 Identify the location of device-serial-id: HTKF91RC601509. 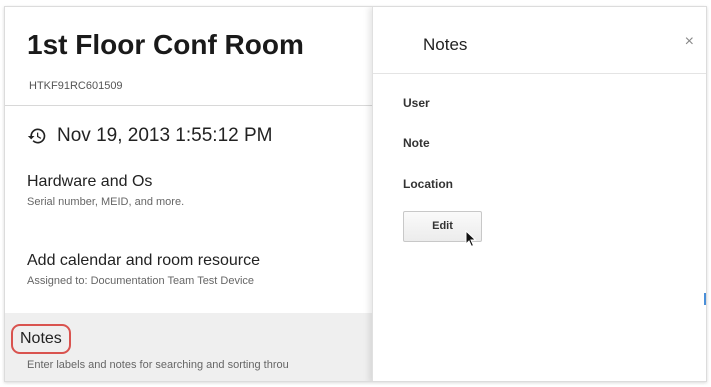
(76, 86).